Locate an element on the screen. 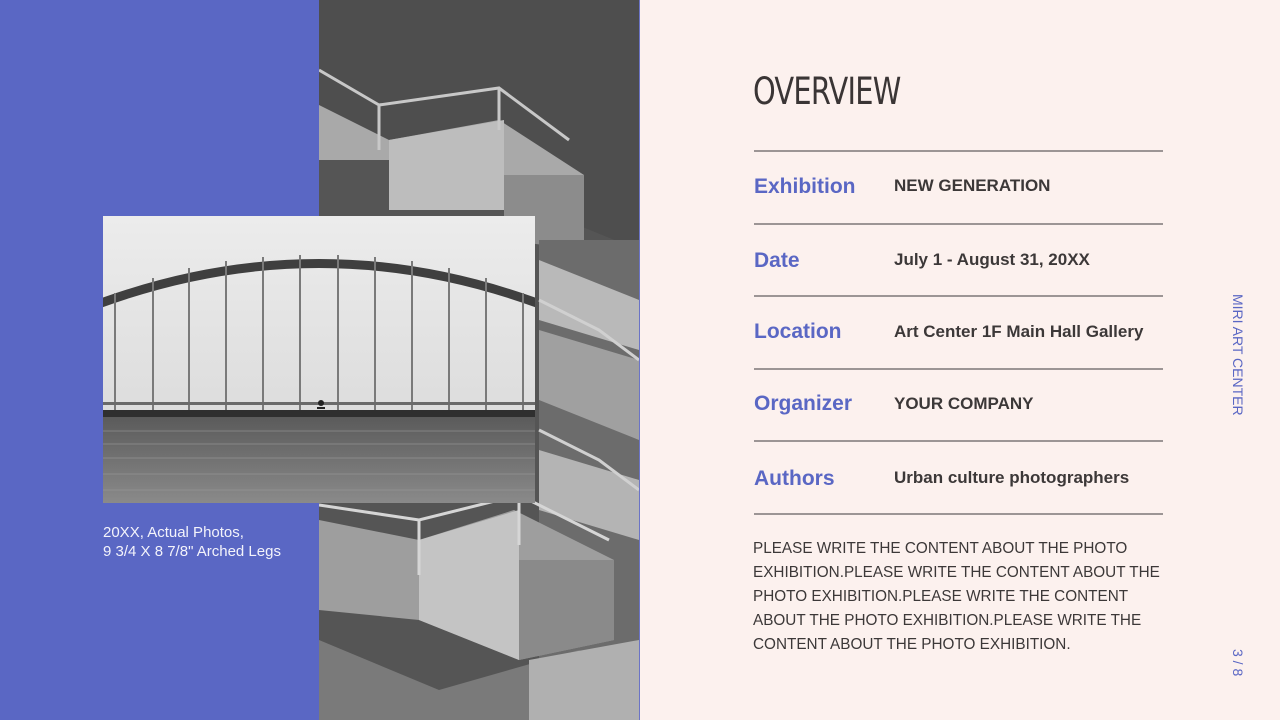 Image resolution: width=1280 pixels, height=720 pixels. detail-value-date: July 1 - August 31, 20XX is located at coordinates (992, 259).